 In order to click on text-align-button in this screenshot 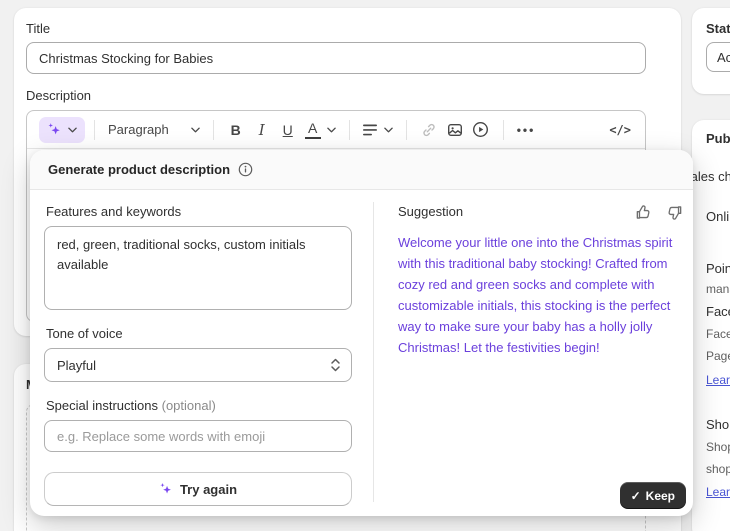, I will do `click(378, 130)`.